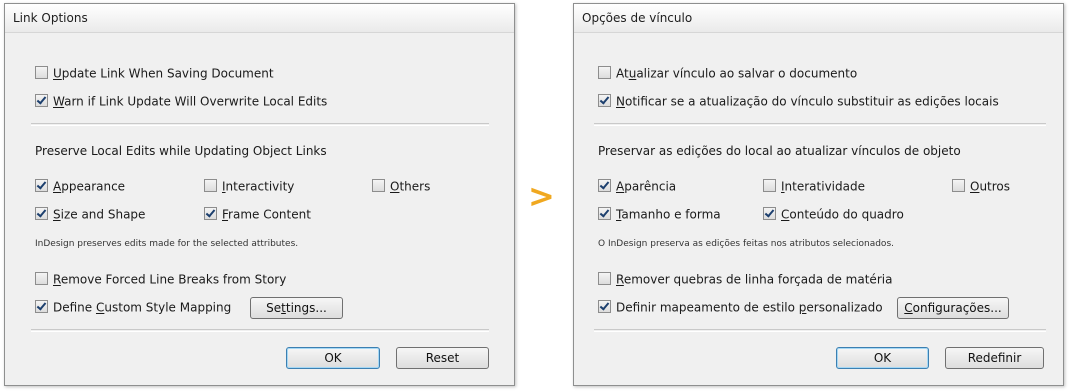 This screenshot has height=392, width=1069. I want to click on update-link-checkbox: Atualizar vínculo ao salvar o documento, so click(727, 73).